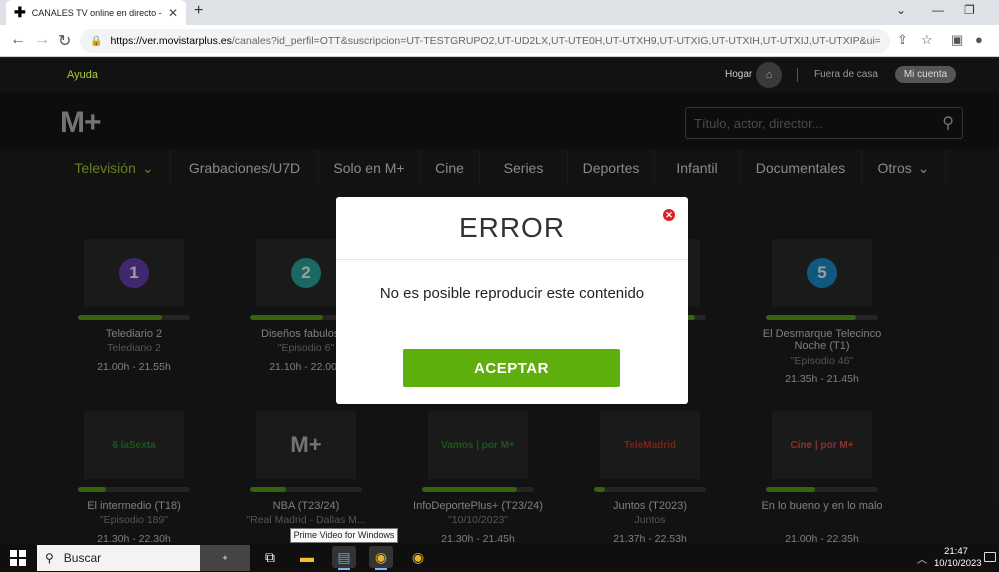 The height and width of the screenshot is (572, 999). I want to click on clock-time: 21:47, so click(956, 551).